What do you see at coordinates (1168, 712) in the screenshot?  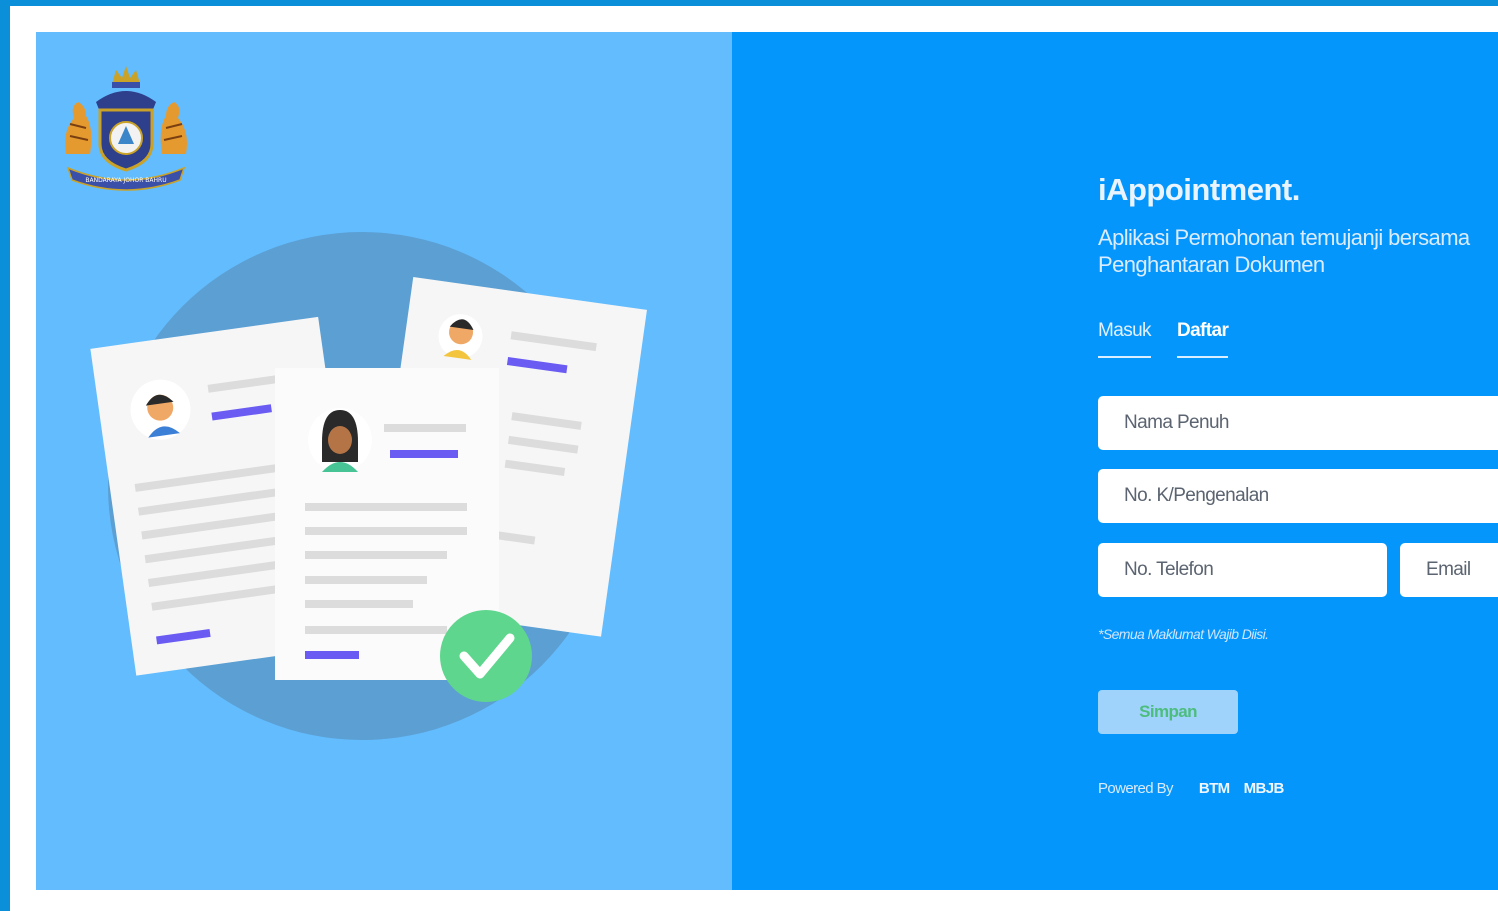 I see `save-button: Simpan` at bounding box center [1168, 712].